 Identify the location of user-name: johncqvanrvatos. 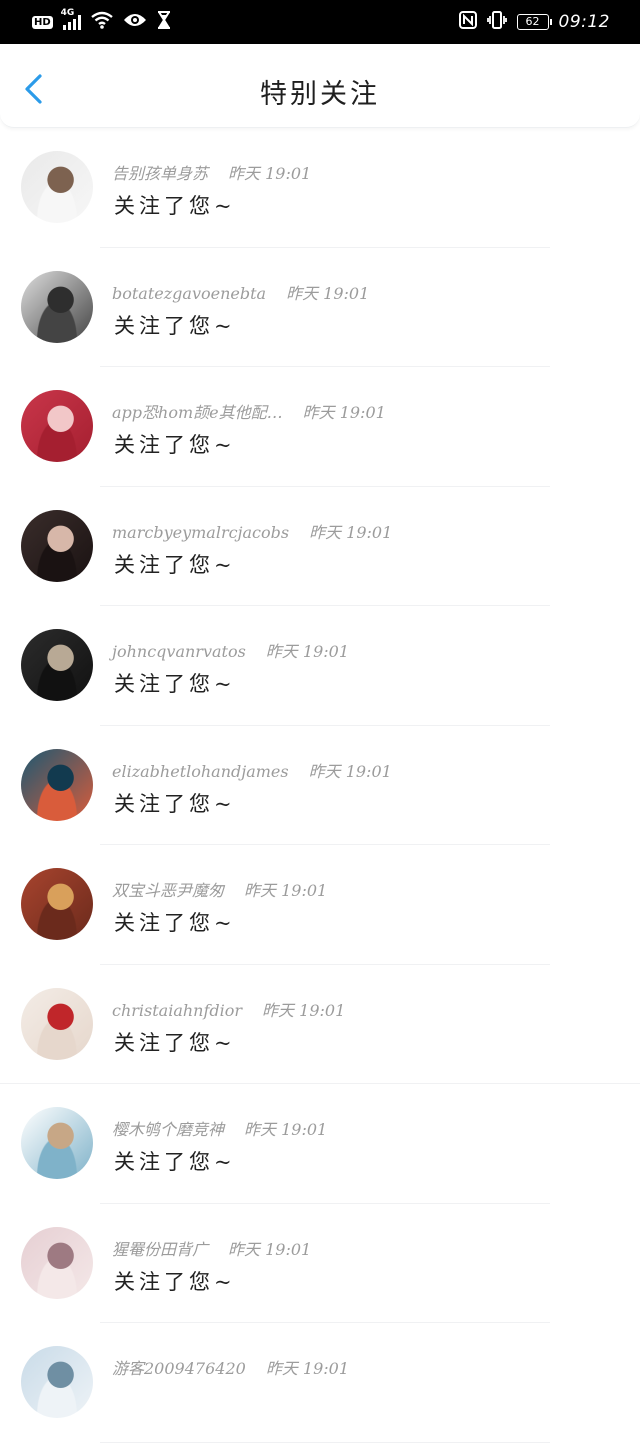
(179, 651).